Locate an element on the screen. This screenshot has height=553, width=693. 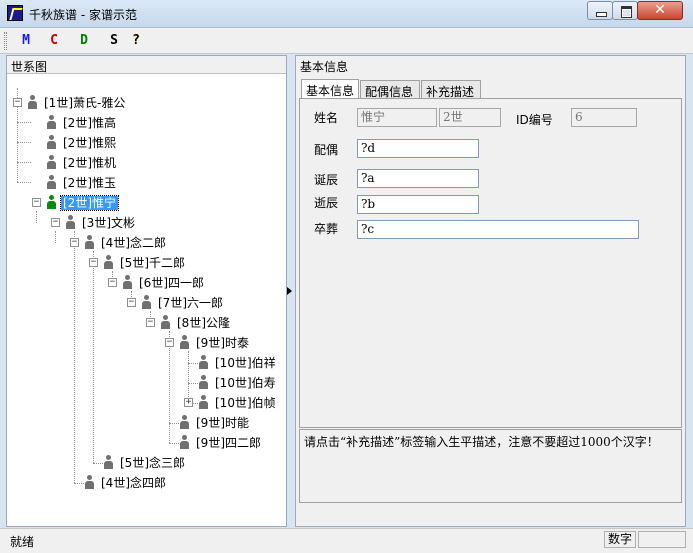
expand-toggle: + is located at coordinates (188, 402).